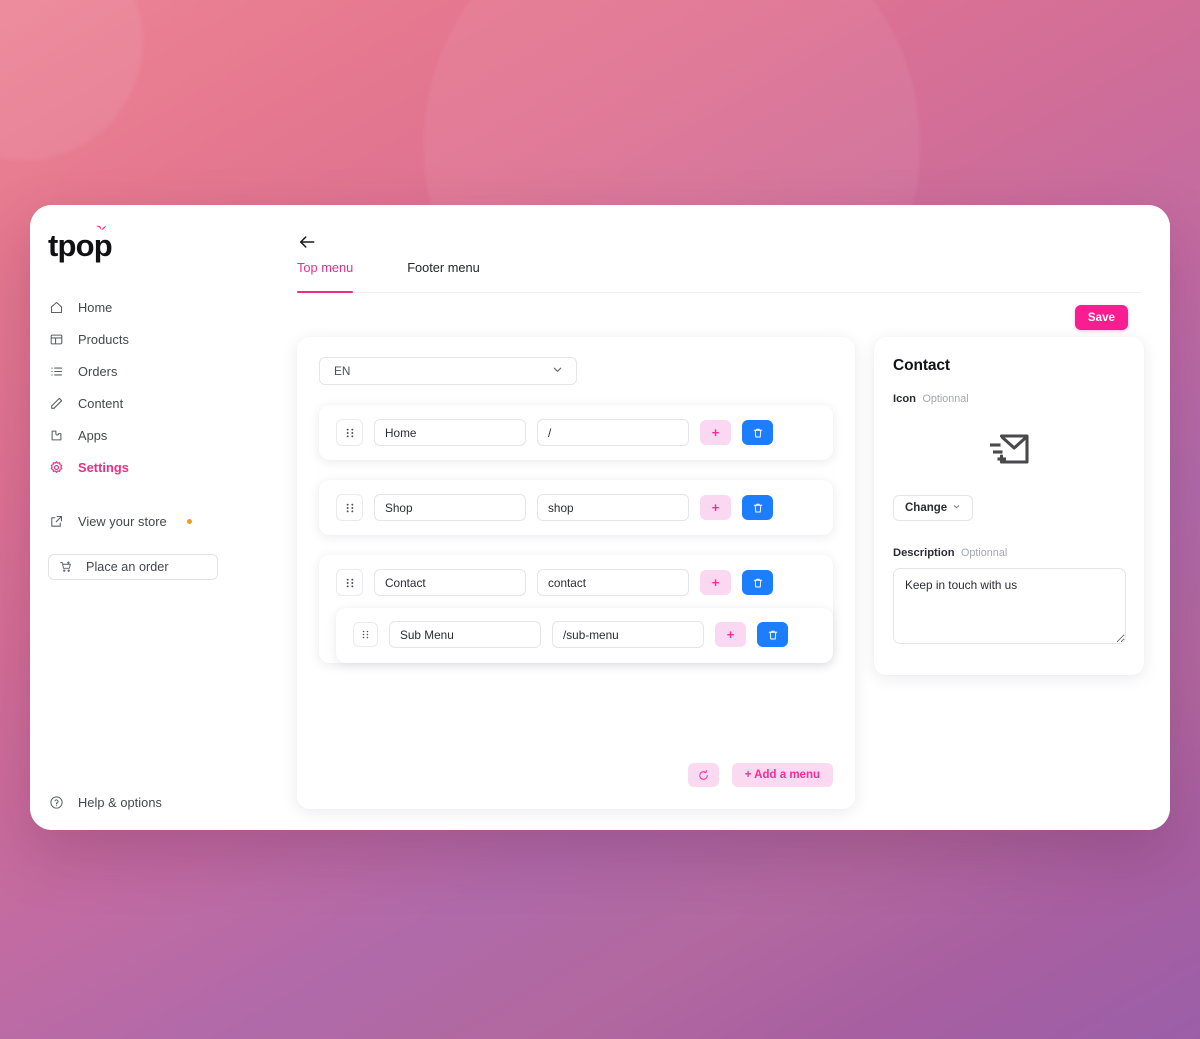 Image resolution: width=1200 pixels, height=1039 pixels. Describe the element at coordinates (56, 467) in the screenshot. I see `settings-icon` at that location.